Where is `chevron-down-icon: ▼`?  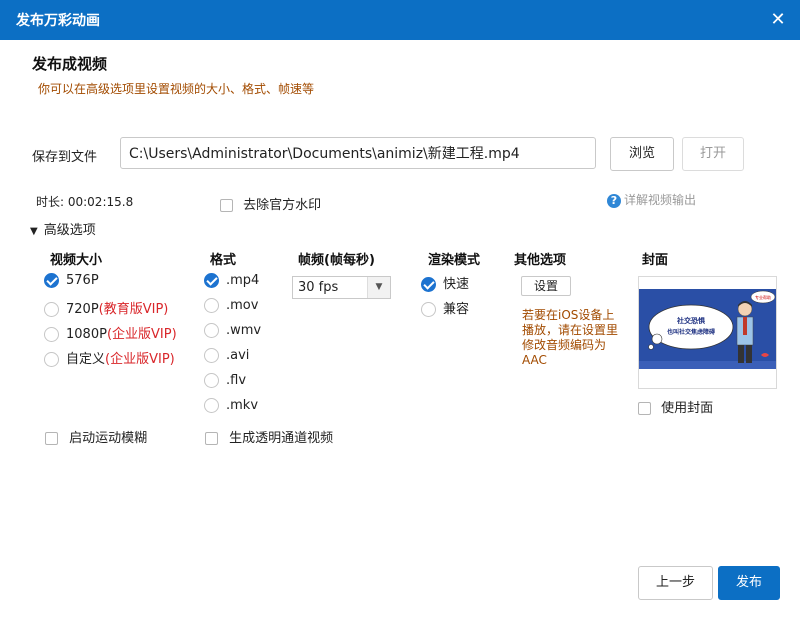 chevron-down-icon: ▼ is located at coordinates (378, 287).